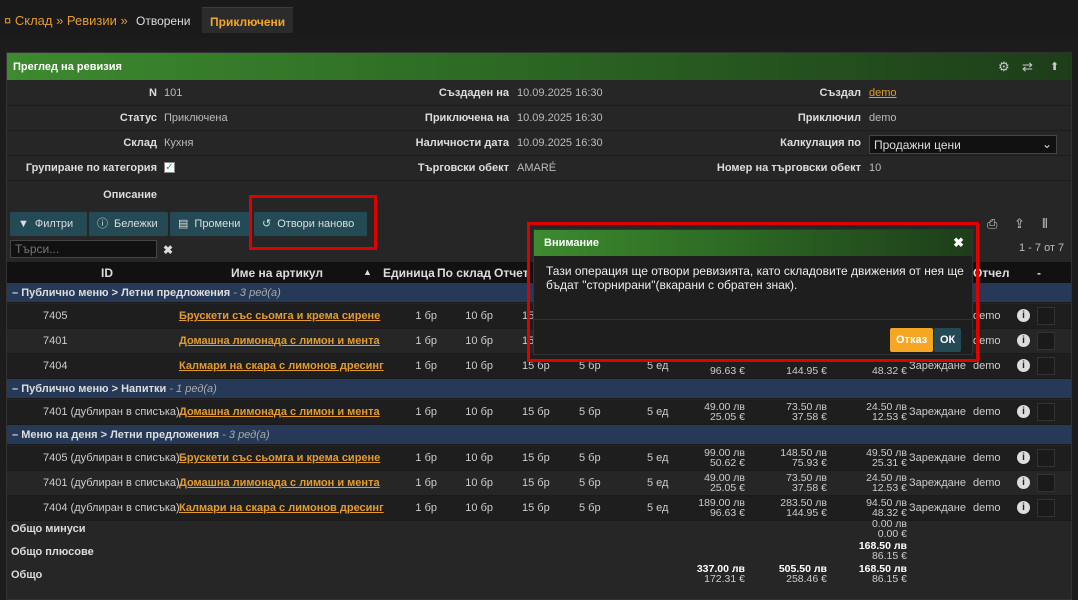  Describe the element at coordinates (128, 224) in the screenshot. I see `notes-button: ⓘ Бележки` at that location.